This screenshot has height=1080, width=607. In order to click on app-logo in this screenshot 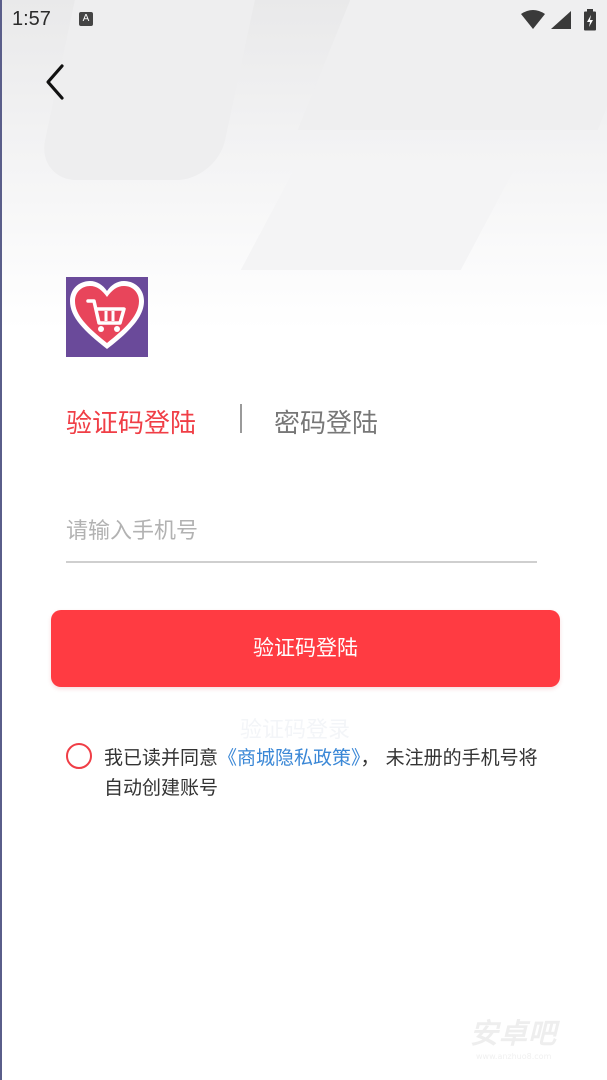, I will do `click(107, 317)`.